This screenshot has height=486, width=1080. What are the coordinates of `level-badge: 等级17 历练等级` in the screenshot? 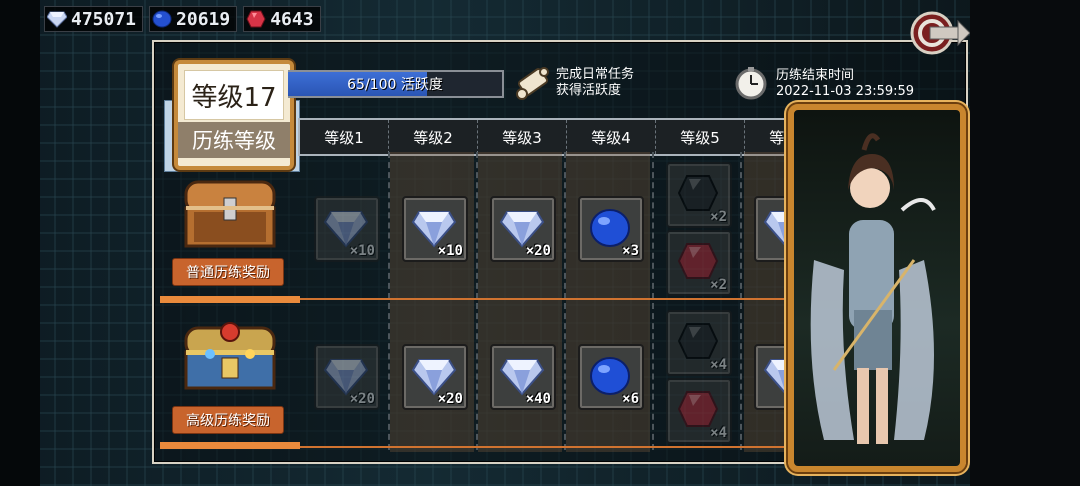 It's located at (234, 115).